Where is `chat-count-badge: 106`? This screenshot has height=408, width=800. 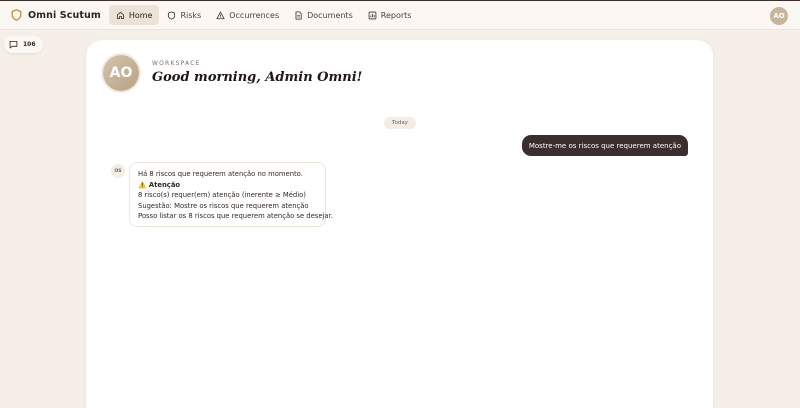
chat-count-badge: 106 is located at coordinates (29, 44).